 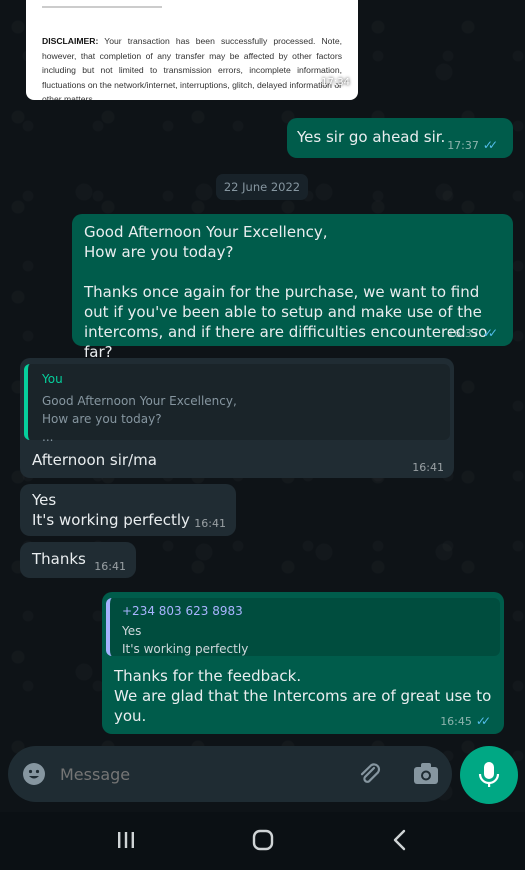 I want to click on message-meta: 16:37 ✓✓, so click(x=472, y=333).